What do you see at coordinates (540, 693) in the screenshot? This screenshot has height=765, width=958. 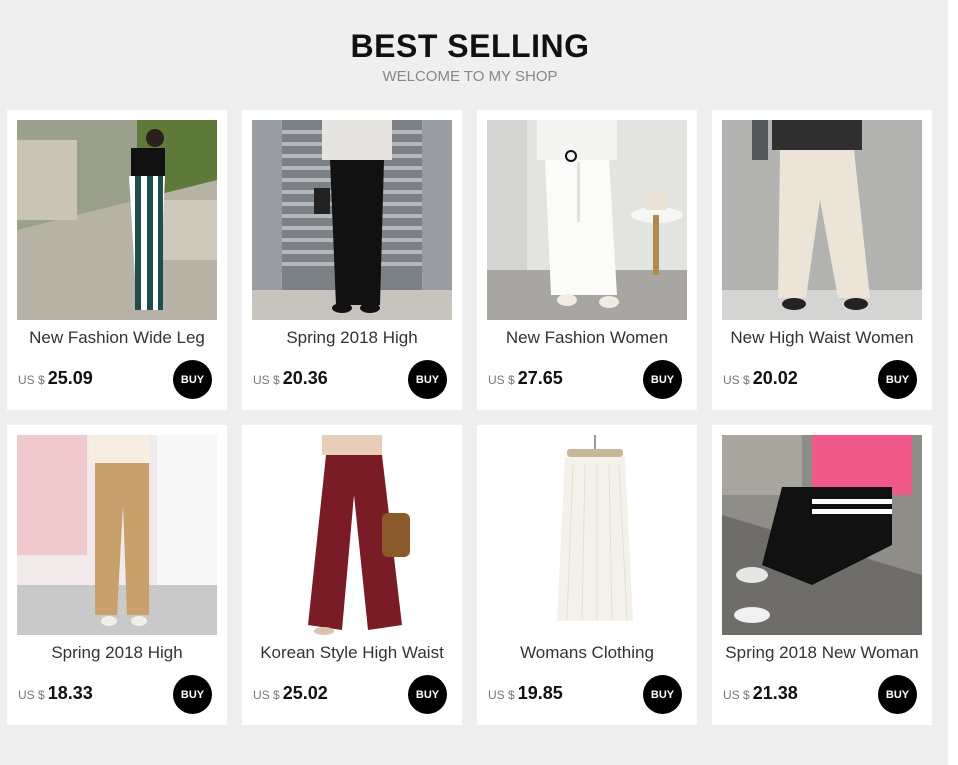 I see `price-amount: 19.85` at bounding box center [540, 693].